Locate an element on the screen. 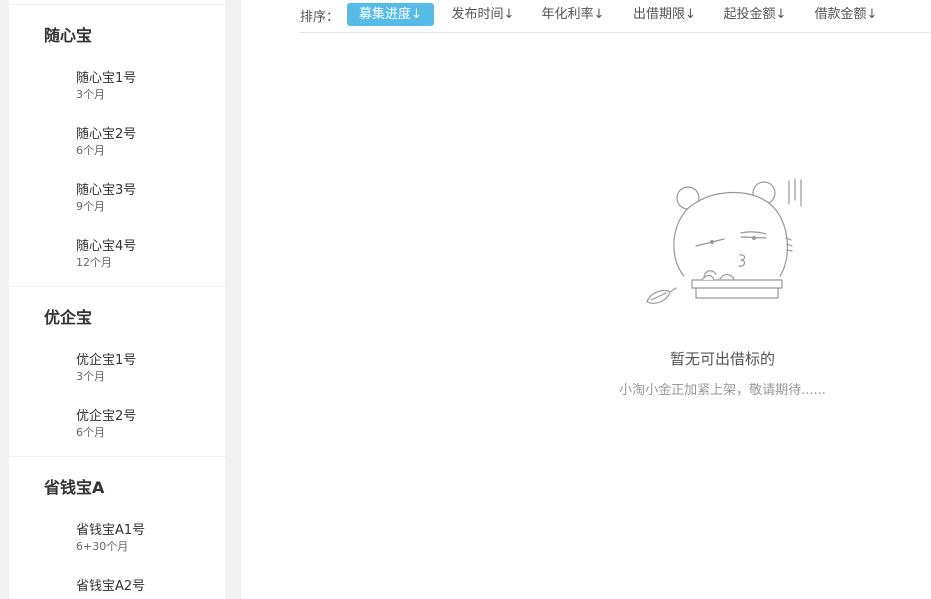  item-name: 随心宝4号 is located at coordinates (106, 246).